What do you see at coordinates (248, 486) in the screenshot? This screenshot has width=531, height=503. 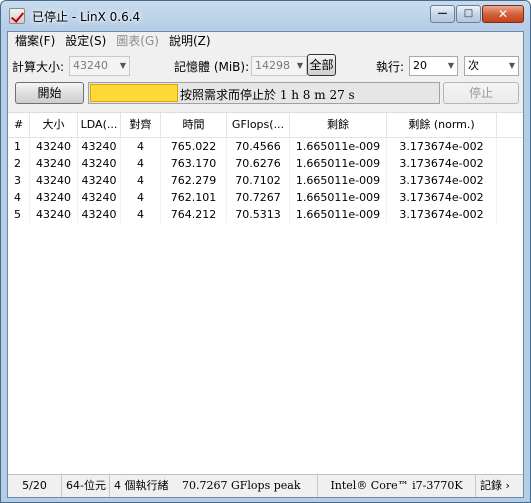 I see `status-peak-gflops: 70.7267 GFlops peak` at bounding box center [248, 486].